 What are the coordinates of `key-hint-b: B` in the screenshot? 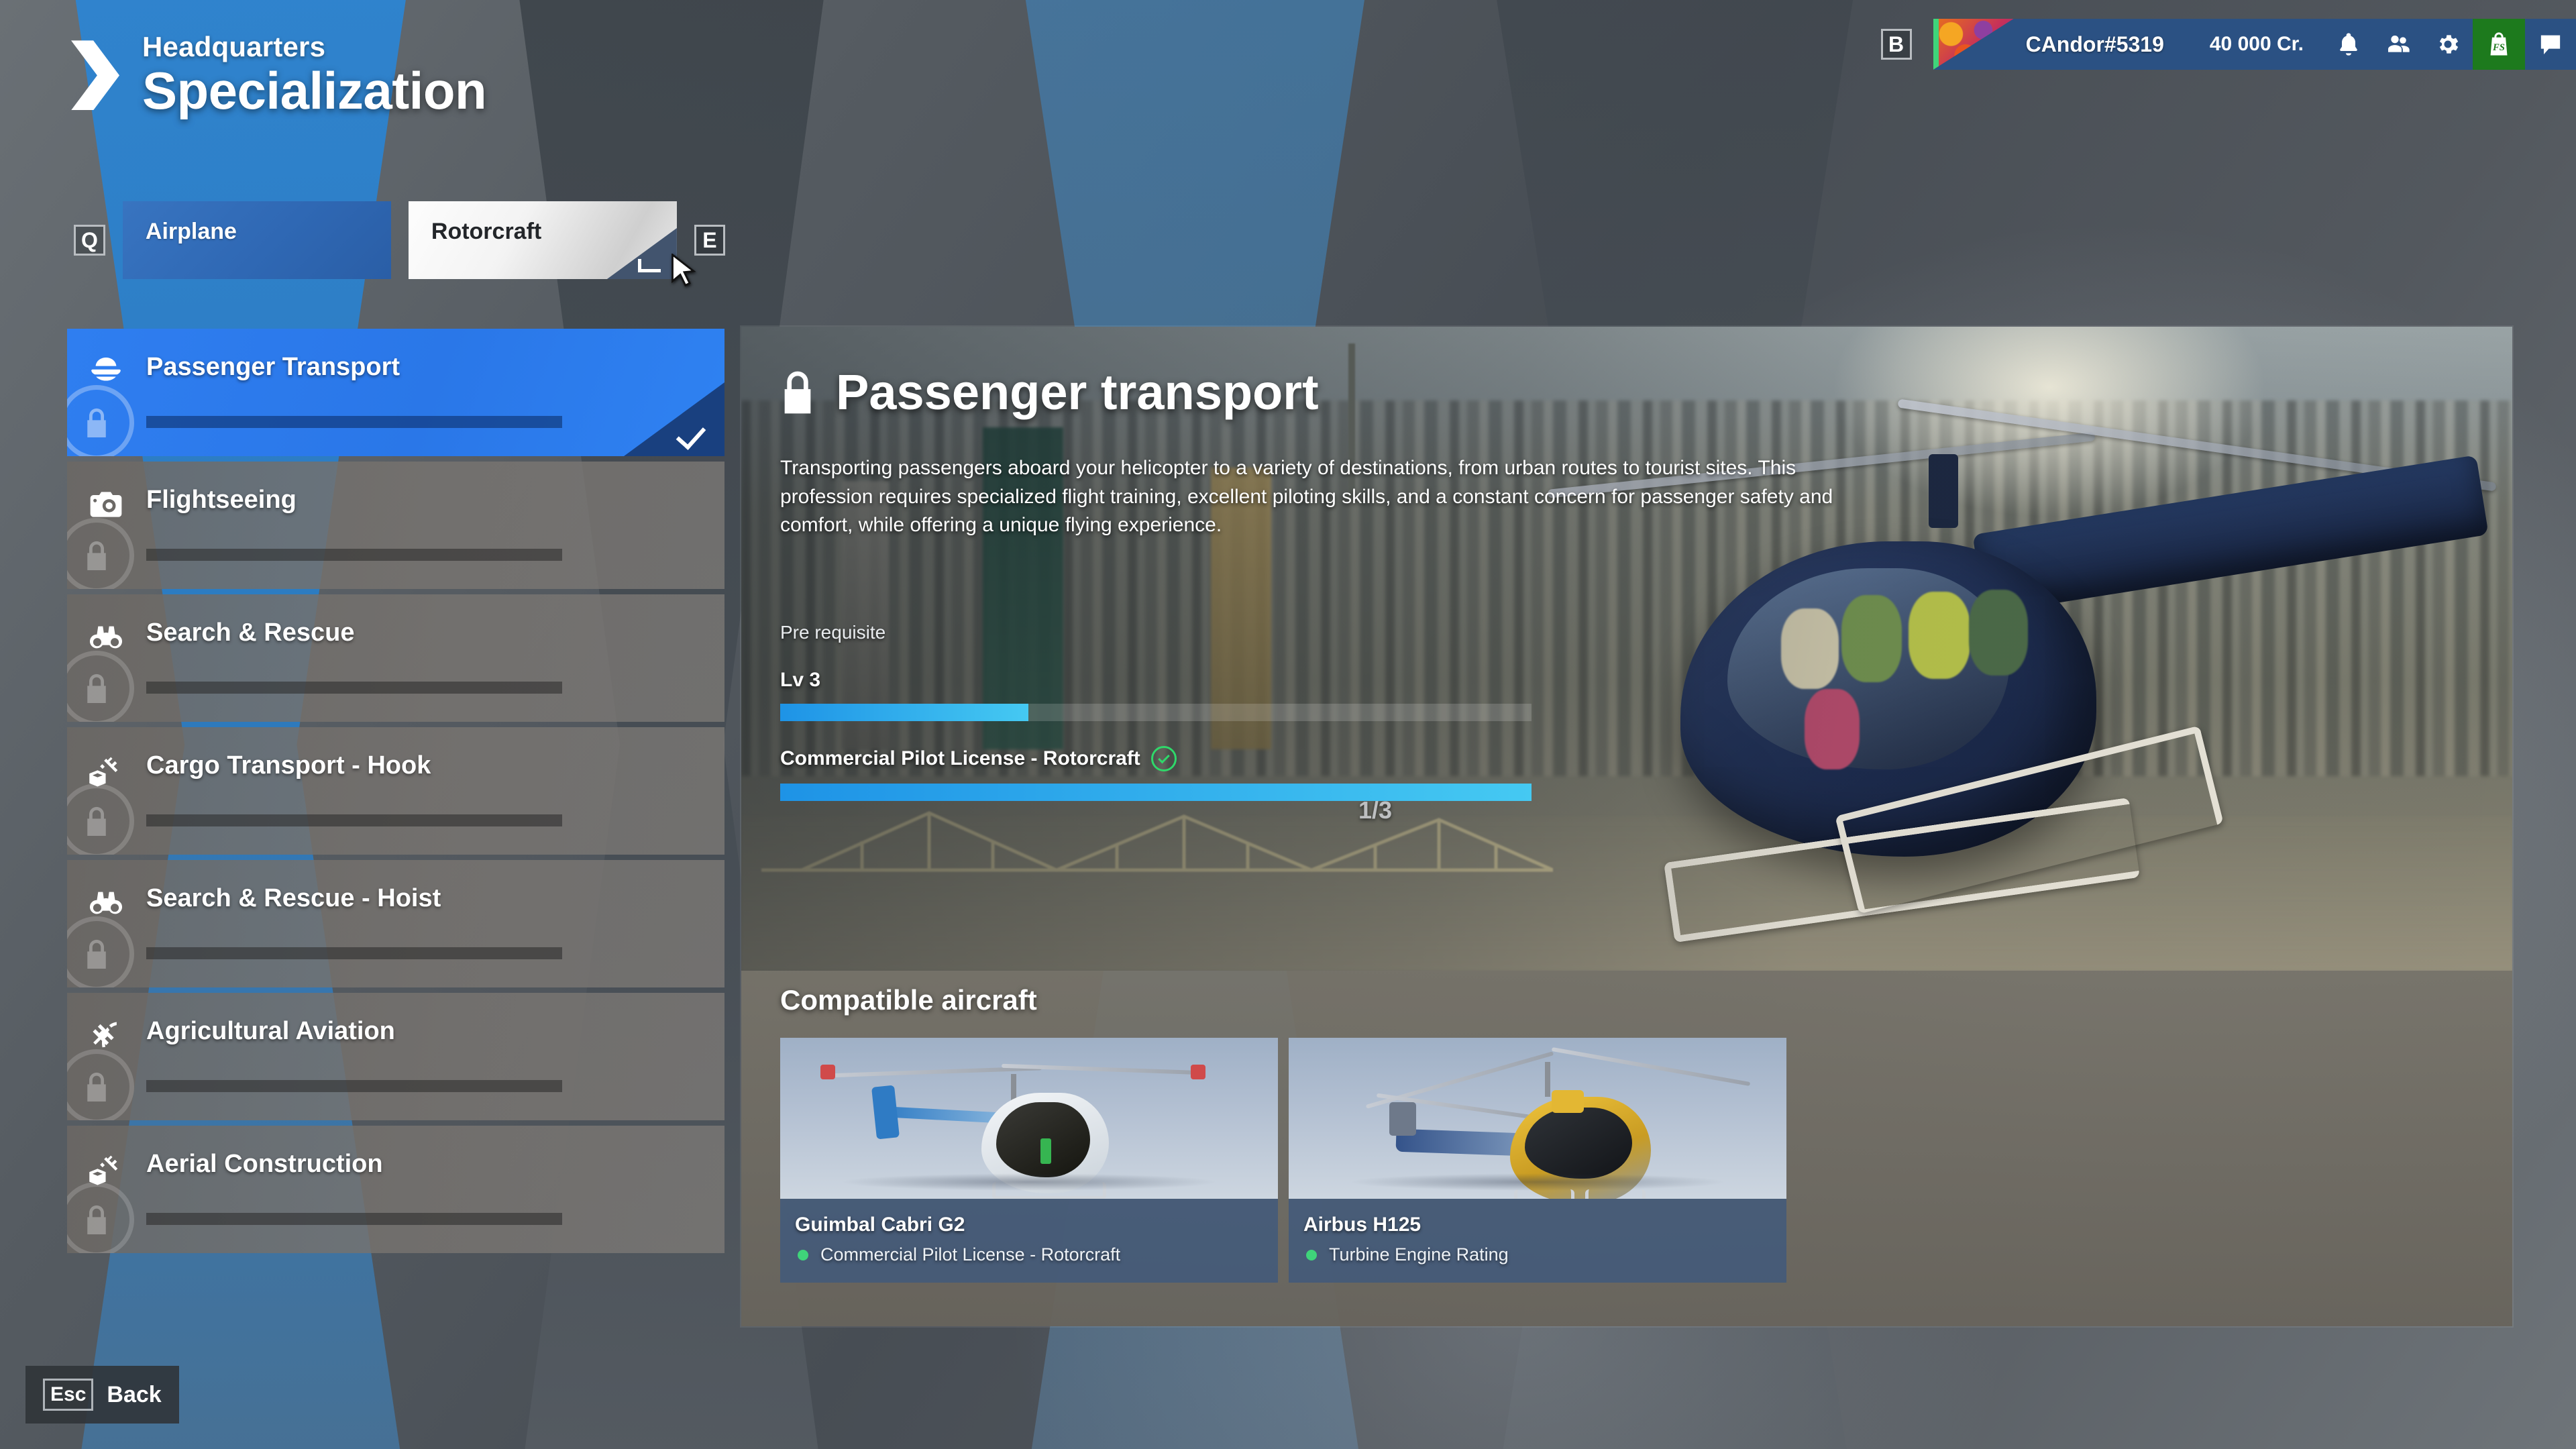 It's located at (1896, 44).